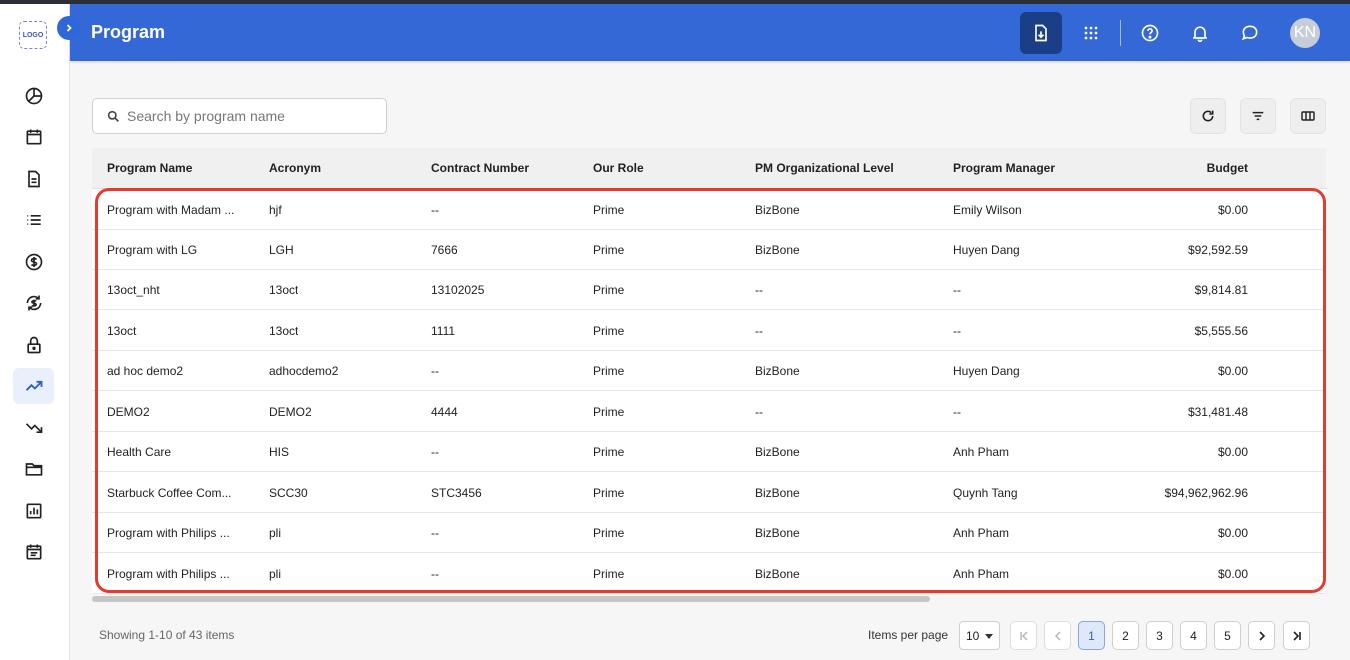 The height and width of the screenshot is (660, 1350). I want to click on page-button-3: 3, so click(1159, 635).